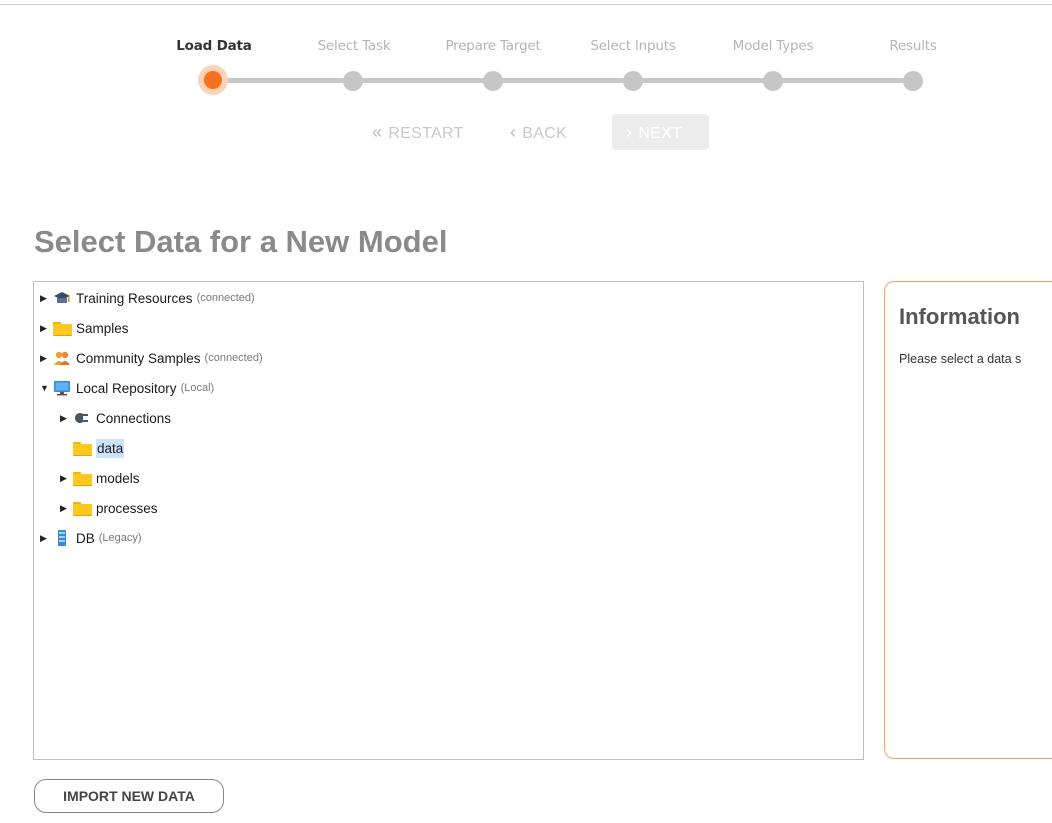 The height and width of the screenshot is (823, 1052). Describe the element at coordinates (913, 81) in the screenshot. I see `step-dot-results` at that location.